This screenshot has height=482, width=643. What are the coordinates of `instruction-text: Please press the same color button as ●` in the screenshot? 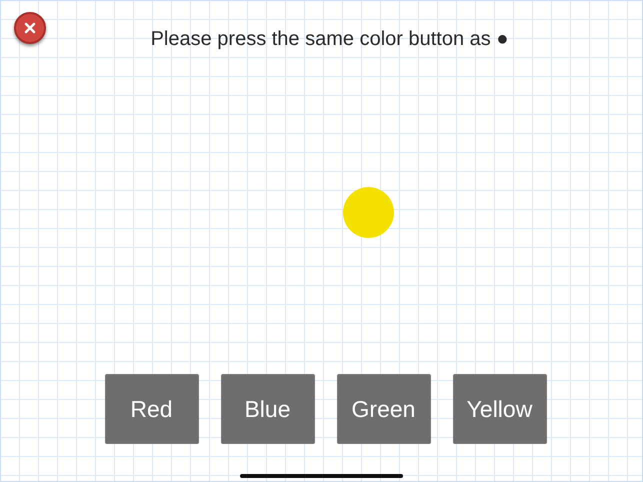 It's located at (329, 39).